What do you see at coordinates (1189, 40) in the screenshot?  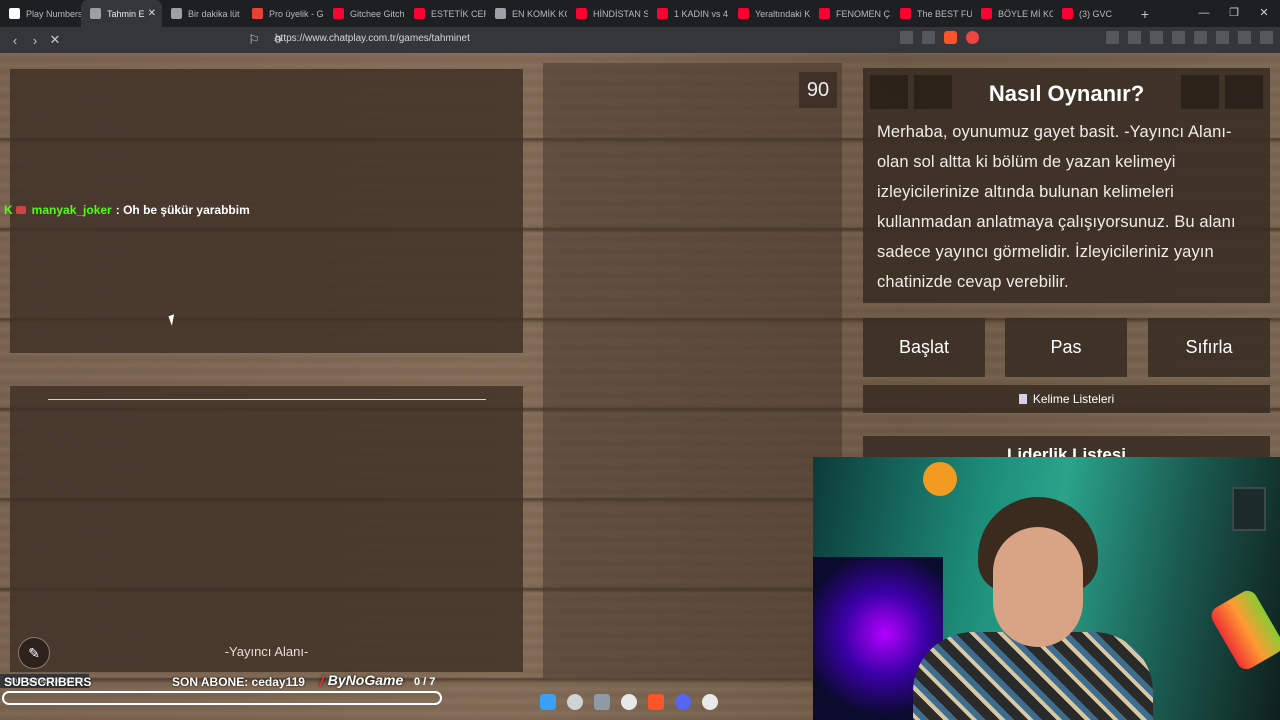 I see `toolbar-actions` at bounding box center [1189, 40].